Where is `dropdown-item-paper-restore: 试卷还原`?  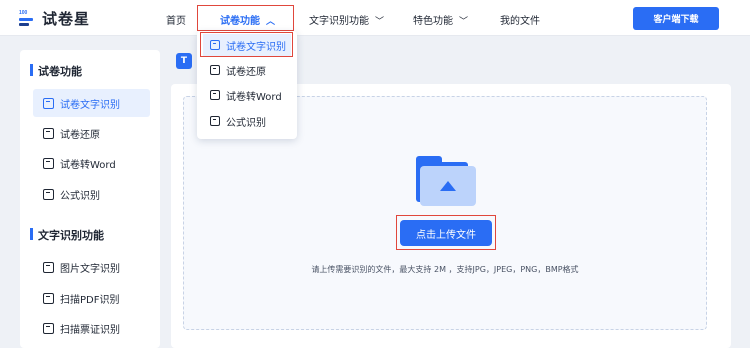
dropdown-item-paper-restore: 试卷还原 is located at coordinates (247, 70).